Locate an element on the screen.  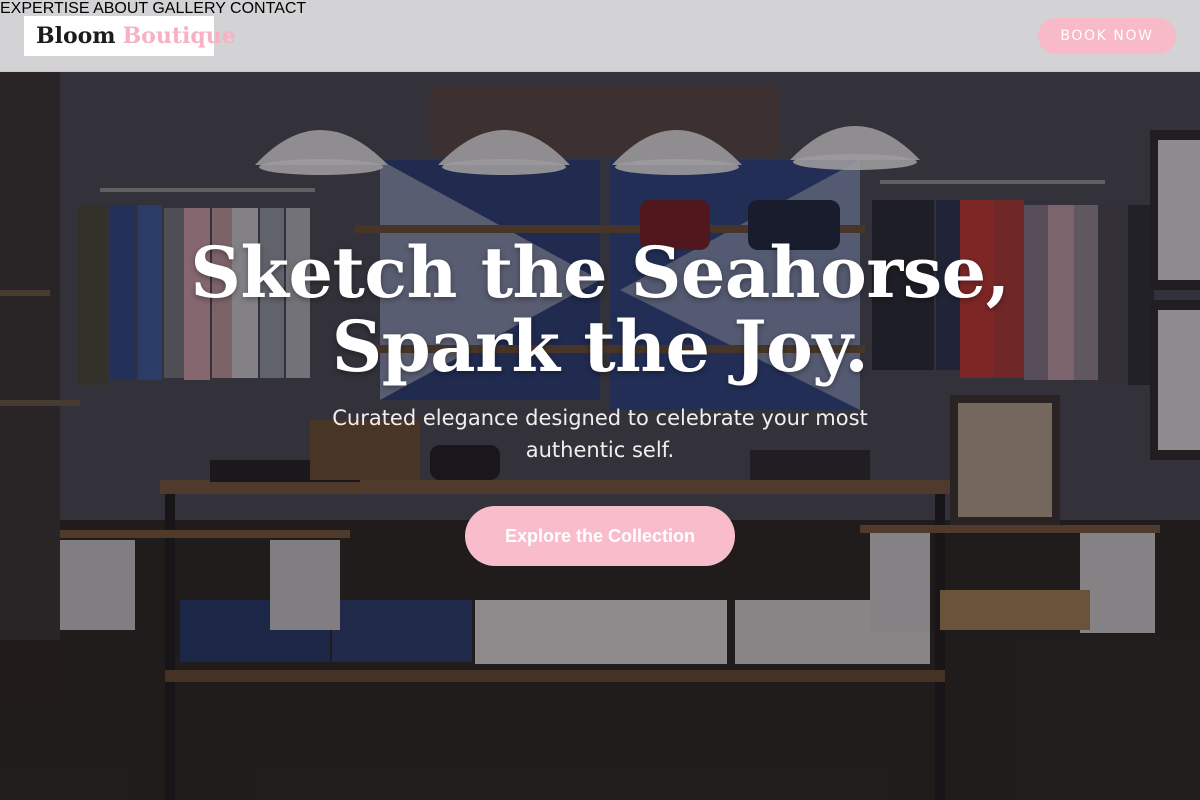
explore-collection-button: Explore the Collection is located at coordinates (600, 536).